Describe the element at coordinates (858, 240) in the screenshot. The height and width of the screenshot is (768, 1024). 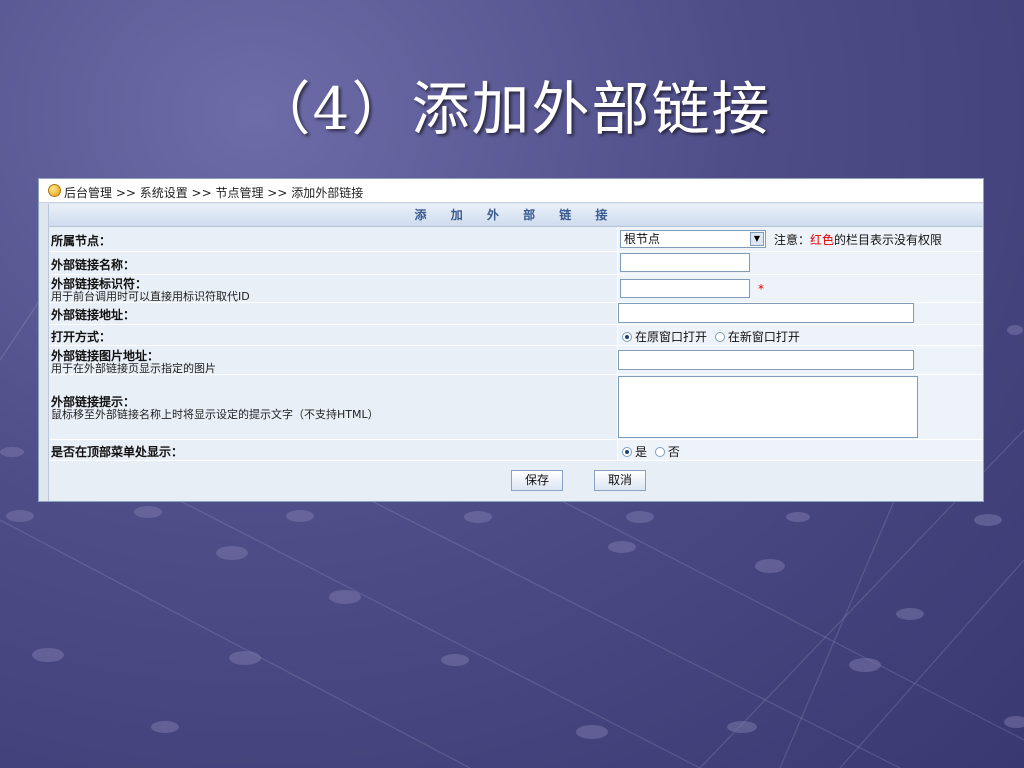
I see `permission-note: 注意：红色的栏目表示没有权限` at that location.